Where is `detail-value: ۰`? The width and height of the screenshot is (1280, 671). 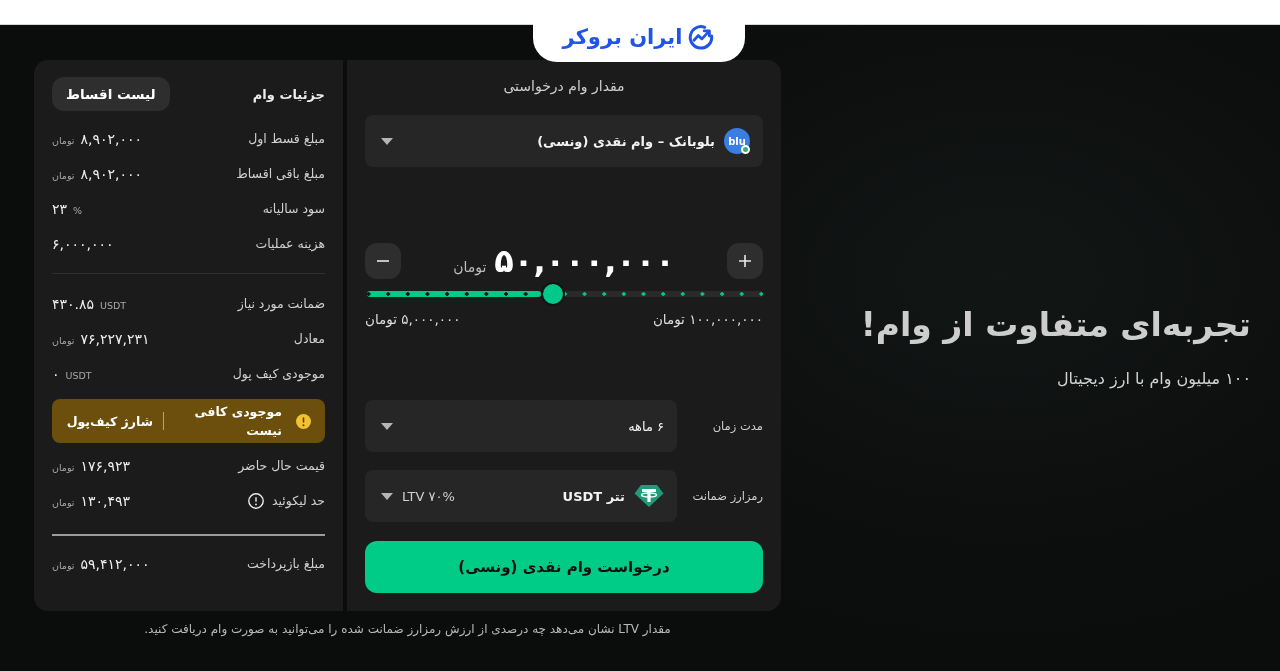
detail-value: ۰ is located at coordinates (56, 374).